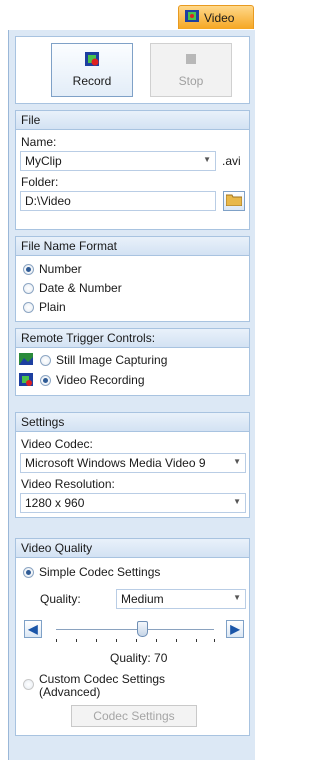 This screenshot has height=760, width=320. I want to click on arrow-right-icon: ▶, so click(235, 629).